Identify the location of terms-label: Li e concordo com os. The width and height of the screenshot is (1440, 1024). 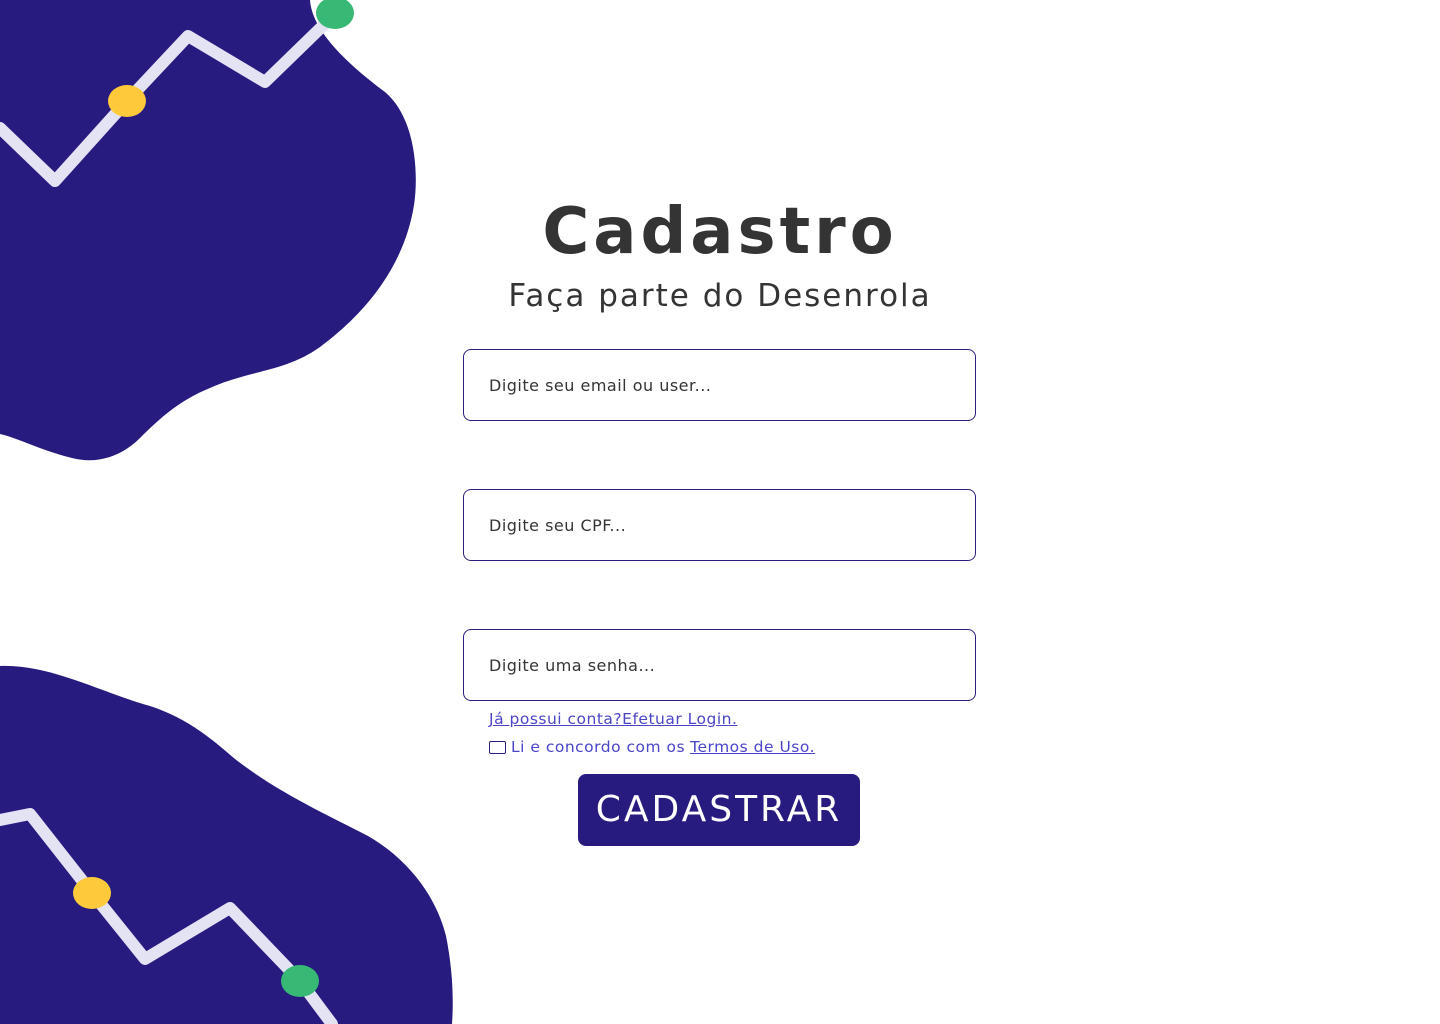
(598, 747).